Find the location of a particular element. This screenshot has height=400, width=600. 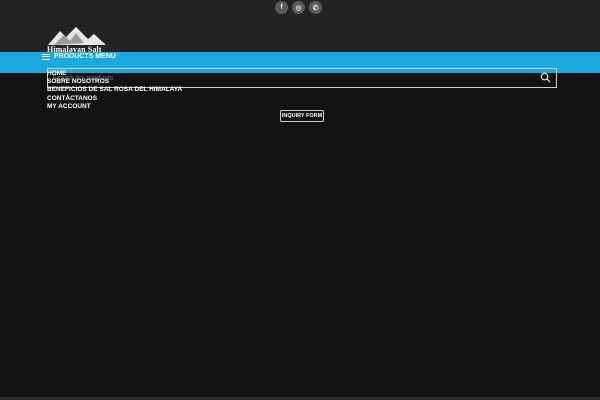

whatsapp-icon: ✆ is located at coordinates (315, 7).